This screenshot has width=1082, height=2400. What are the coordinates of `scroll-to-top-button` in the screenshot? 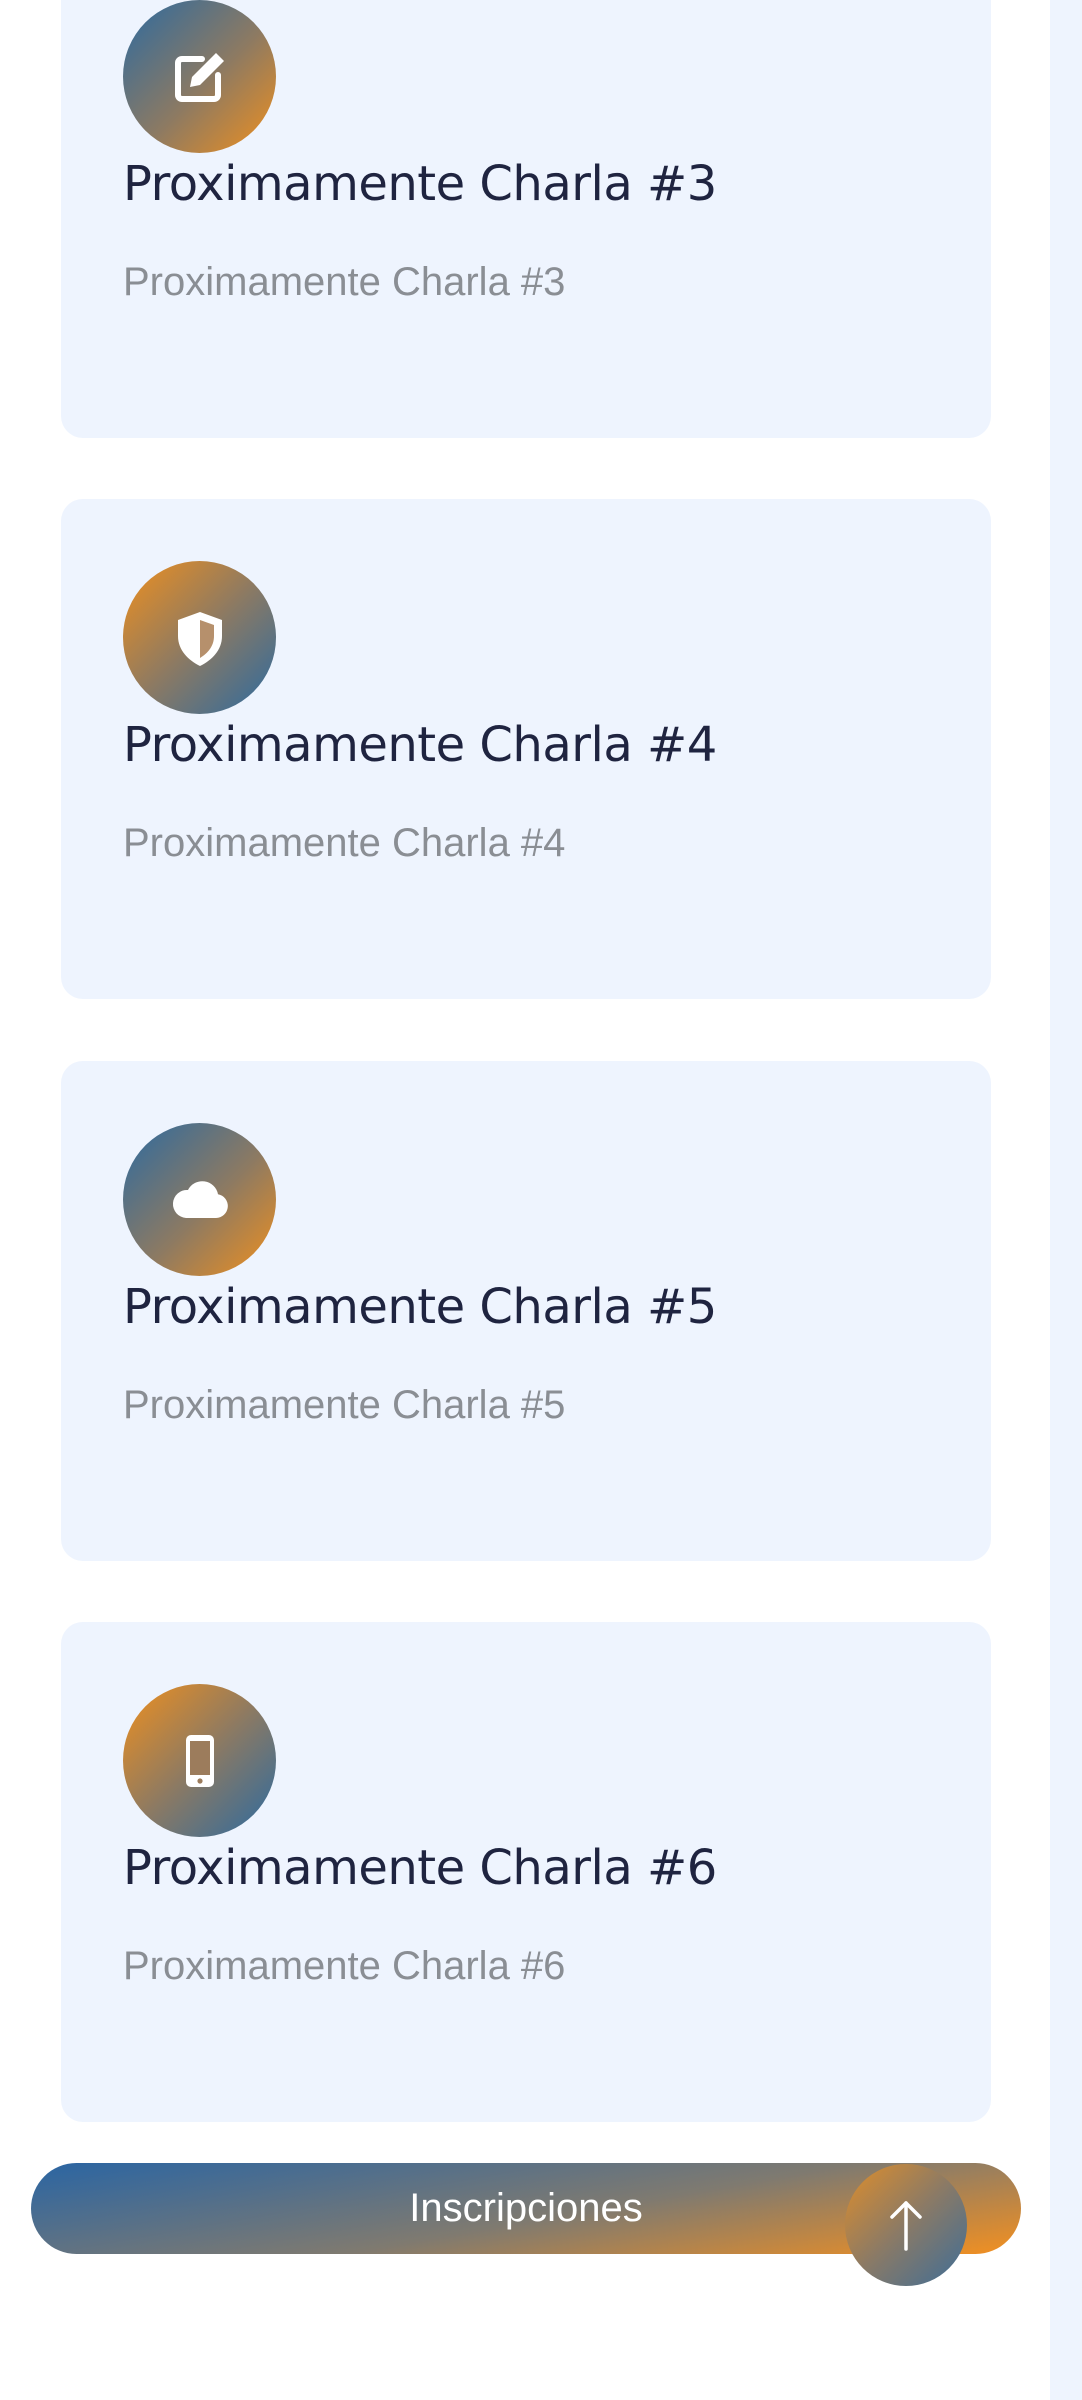 It's located at (906, 2225).